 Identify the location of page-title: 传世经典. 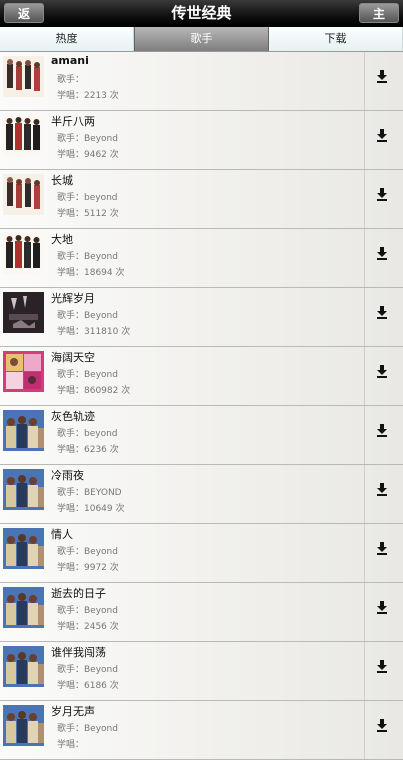
(201, 13).